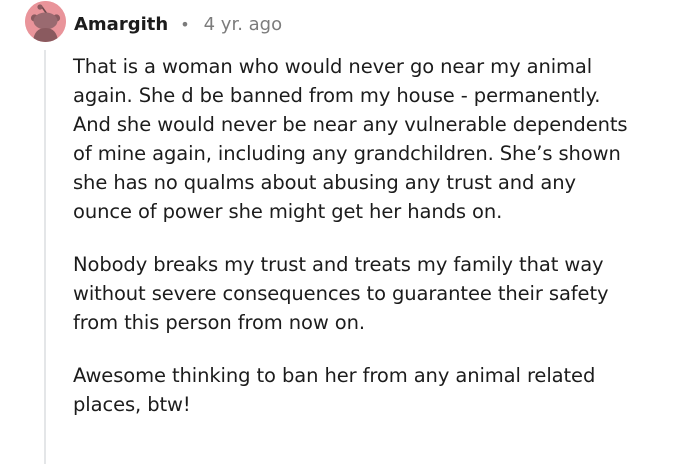 The height and width of the screenshot is (464, 700). I want to click on comment-line: places, btw!, so click(132, 404).